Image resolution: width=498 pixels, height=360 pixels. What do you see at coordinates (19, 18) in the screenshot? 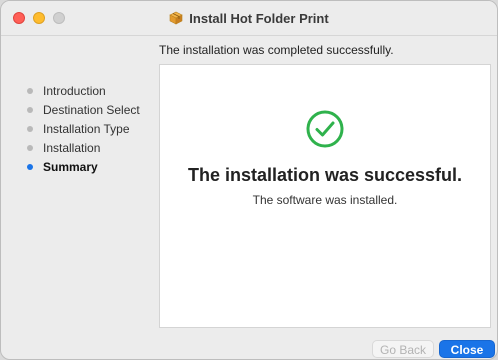
I see `close-window-button` at bounding box center [19, 18].